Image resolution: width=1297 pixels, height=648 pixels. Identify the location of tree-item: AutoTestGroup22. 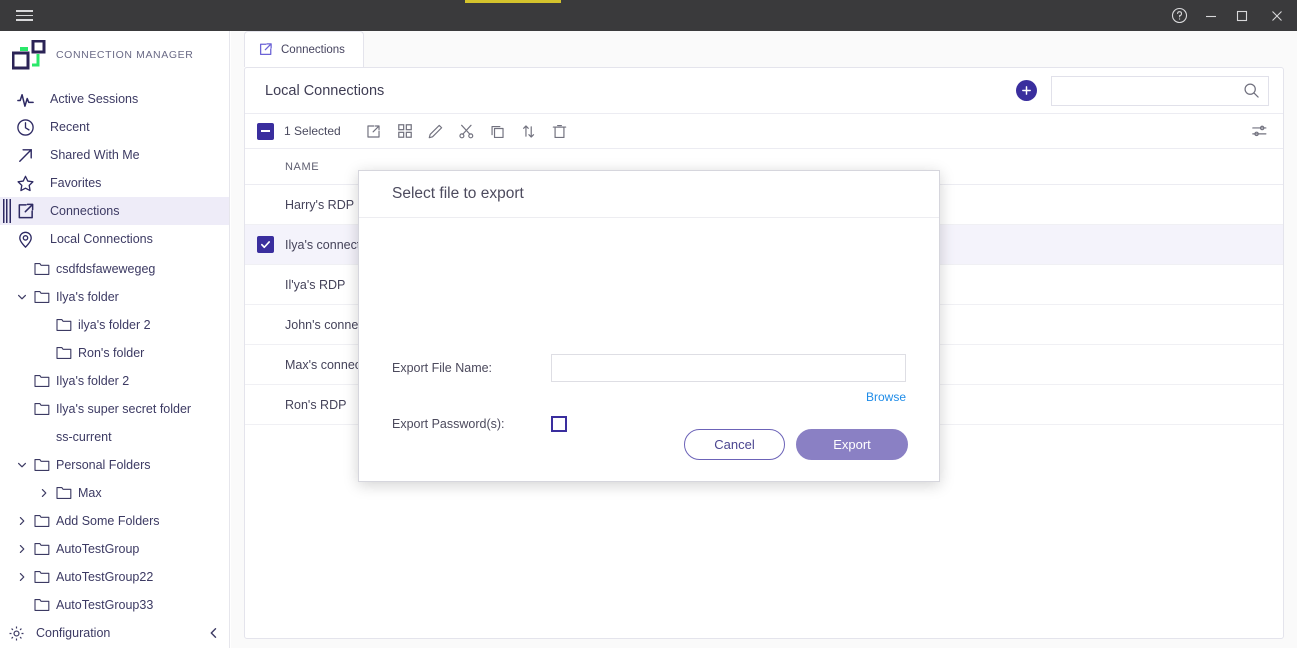
(114, 577).